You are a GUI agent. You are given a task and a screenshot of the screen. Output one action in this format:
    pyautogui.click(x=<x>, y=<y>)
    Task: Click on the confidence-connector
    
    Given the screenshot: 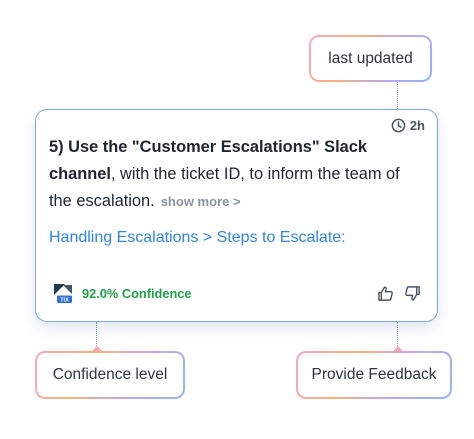 What is the action you would take?
    pyautogui.click(x=96, y=334)
    